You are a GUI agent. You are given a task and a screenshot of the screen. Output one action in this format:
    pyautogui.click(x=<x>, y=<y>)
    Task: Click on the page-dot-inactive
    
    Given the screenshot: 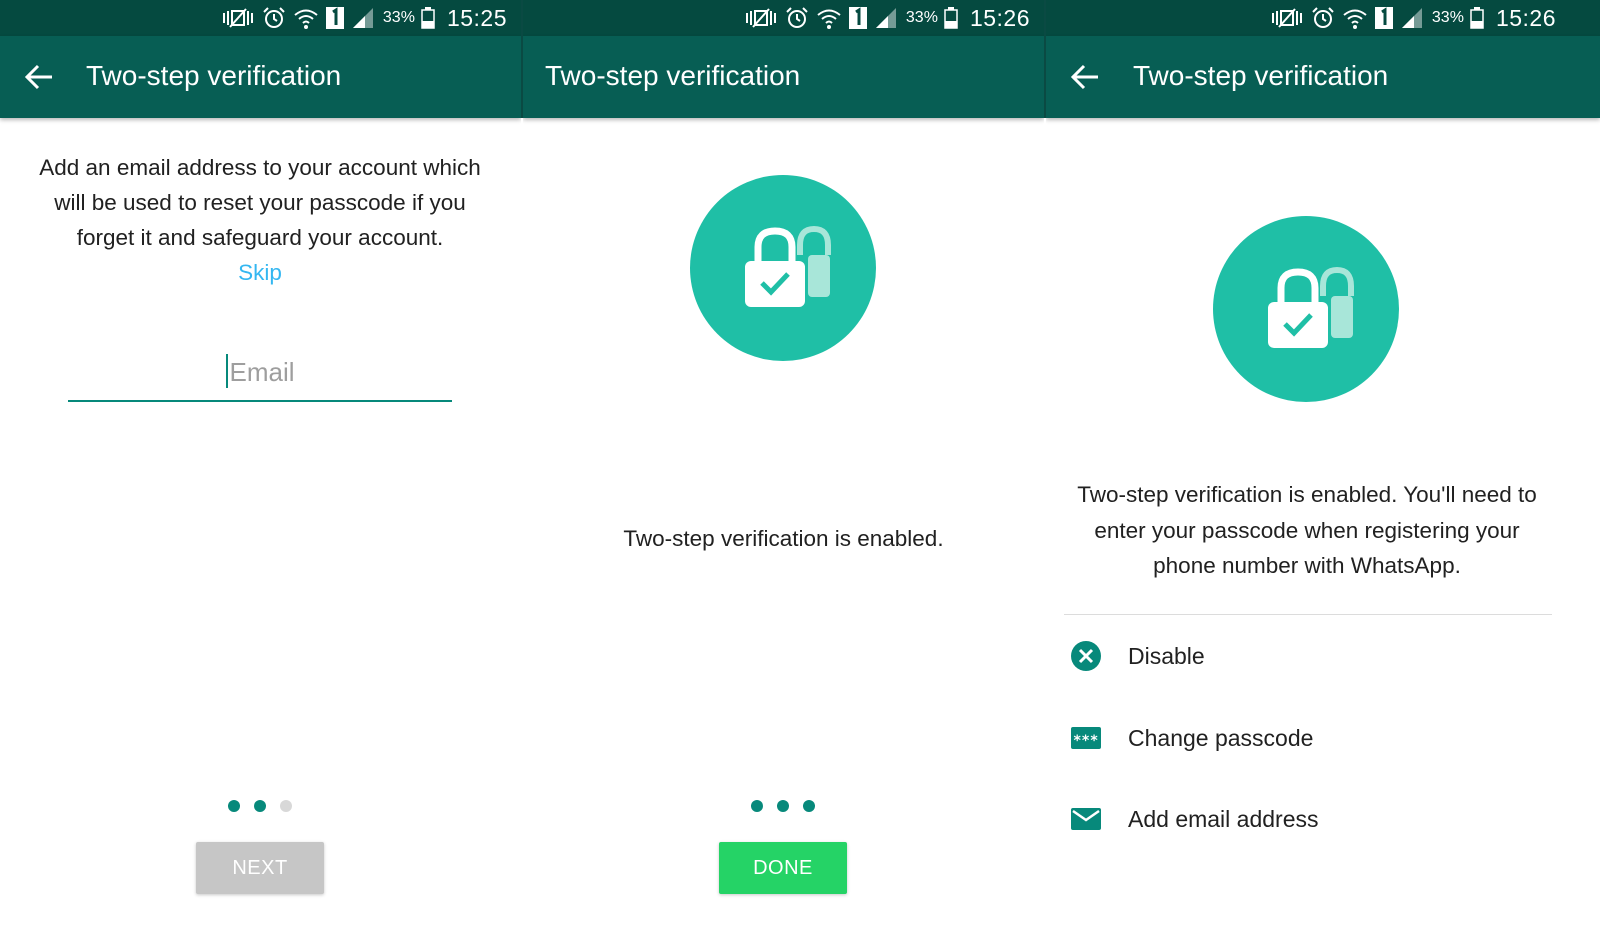 What is the action you would take?
    pyautogui.click(x=286, y=806)
    